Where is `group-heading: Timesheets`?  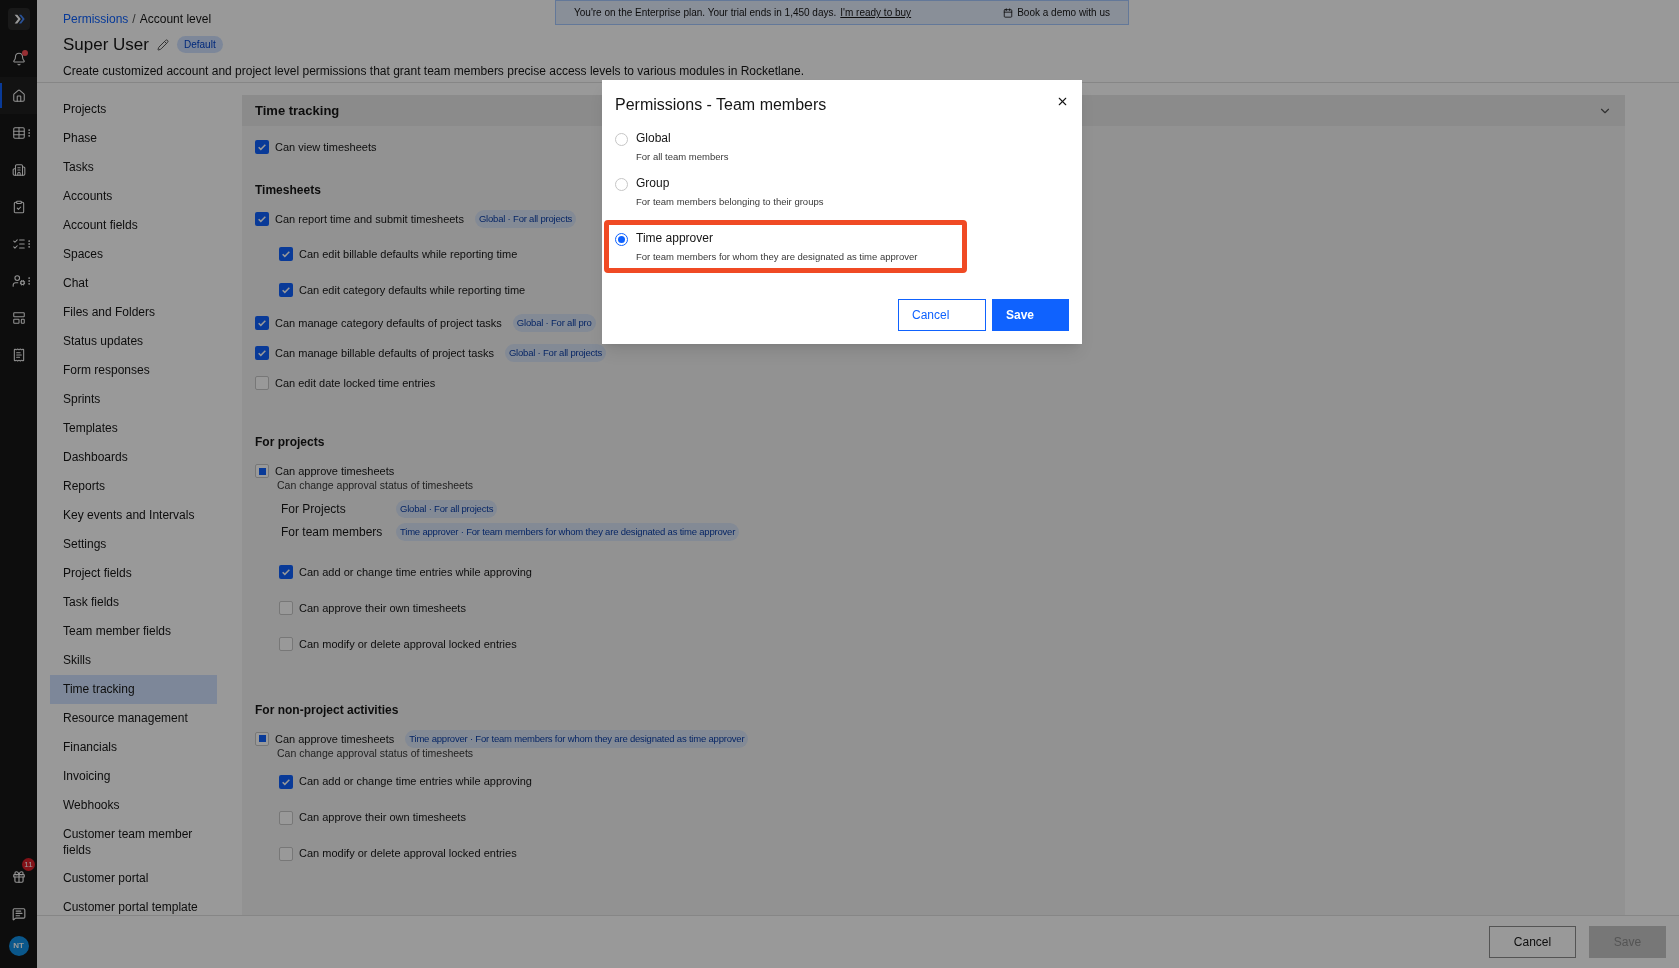
group-heading: Timesheets is located at coordinates (288, 190).